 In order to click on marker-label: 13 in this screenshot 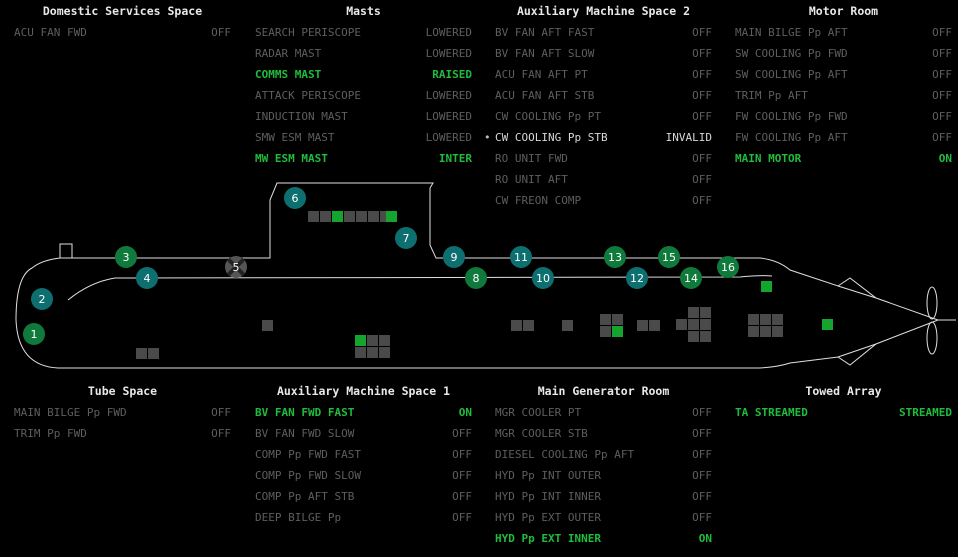, I will do `click(615, 257)`.